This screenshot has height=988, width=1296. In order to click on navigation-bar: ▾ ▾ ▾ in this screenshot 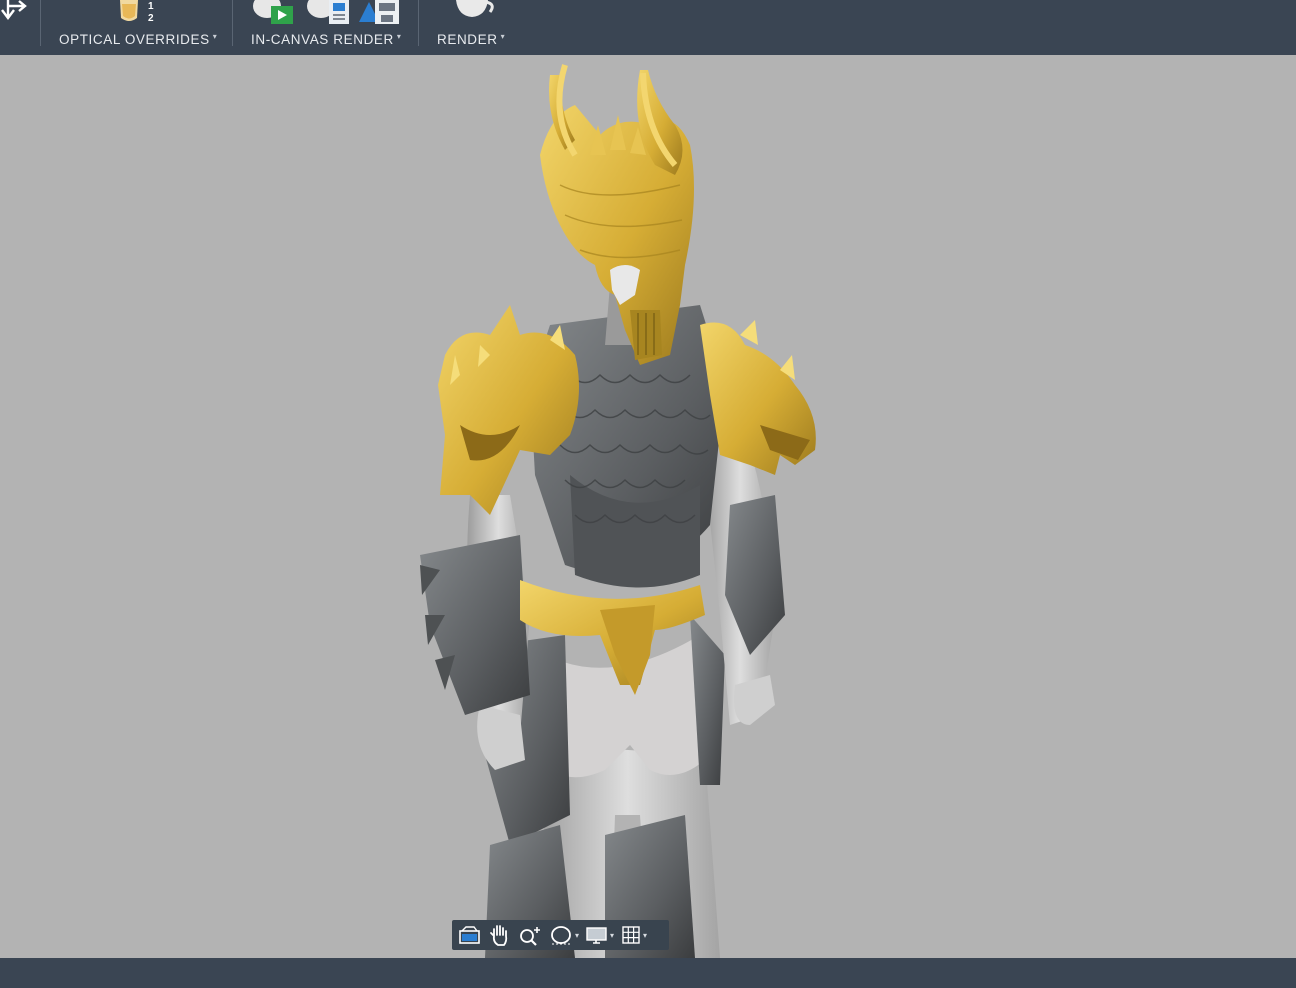, I will do `click(560, 935)`.